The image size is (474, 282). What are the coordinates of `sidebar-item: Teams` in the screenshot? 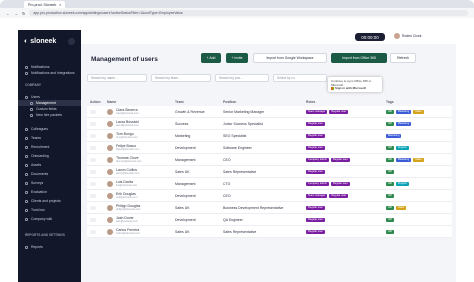 It's located at (49, 138).